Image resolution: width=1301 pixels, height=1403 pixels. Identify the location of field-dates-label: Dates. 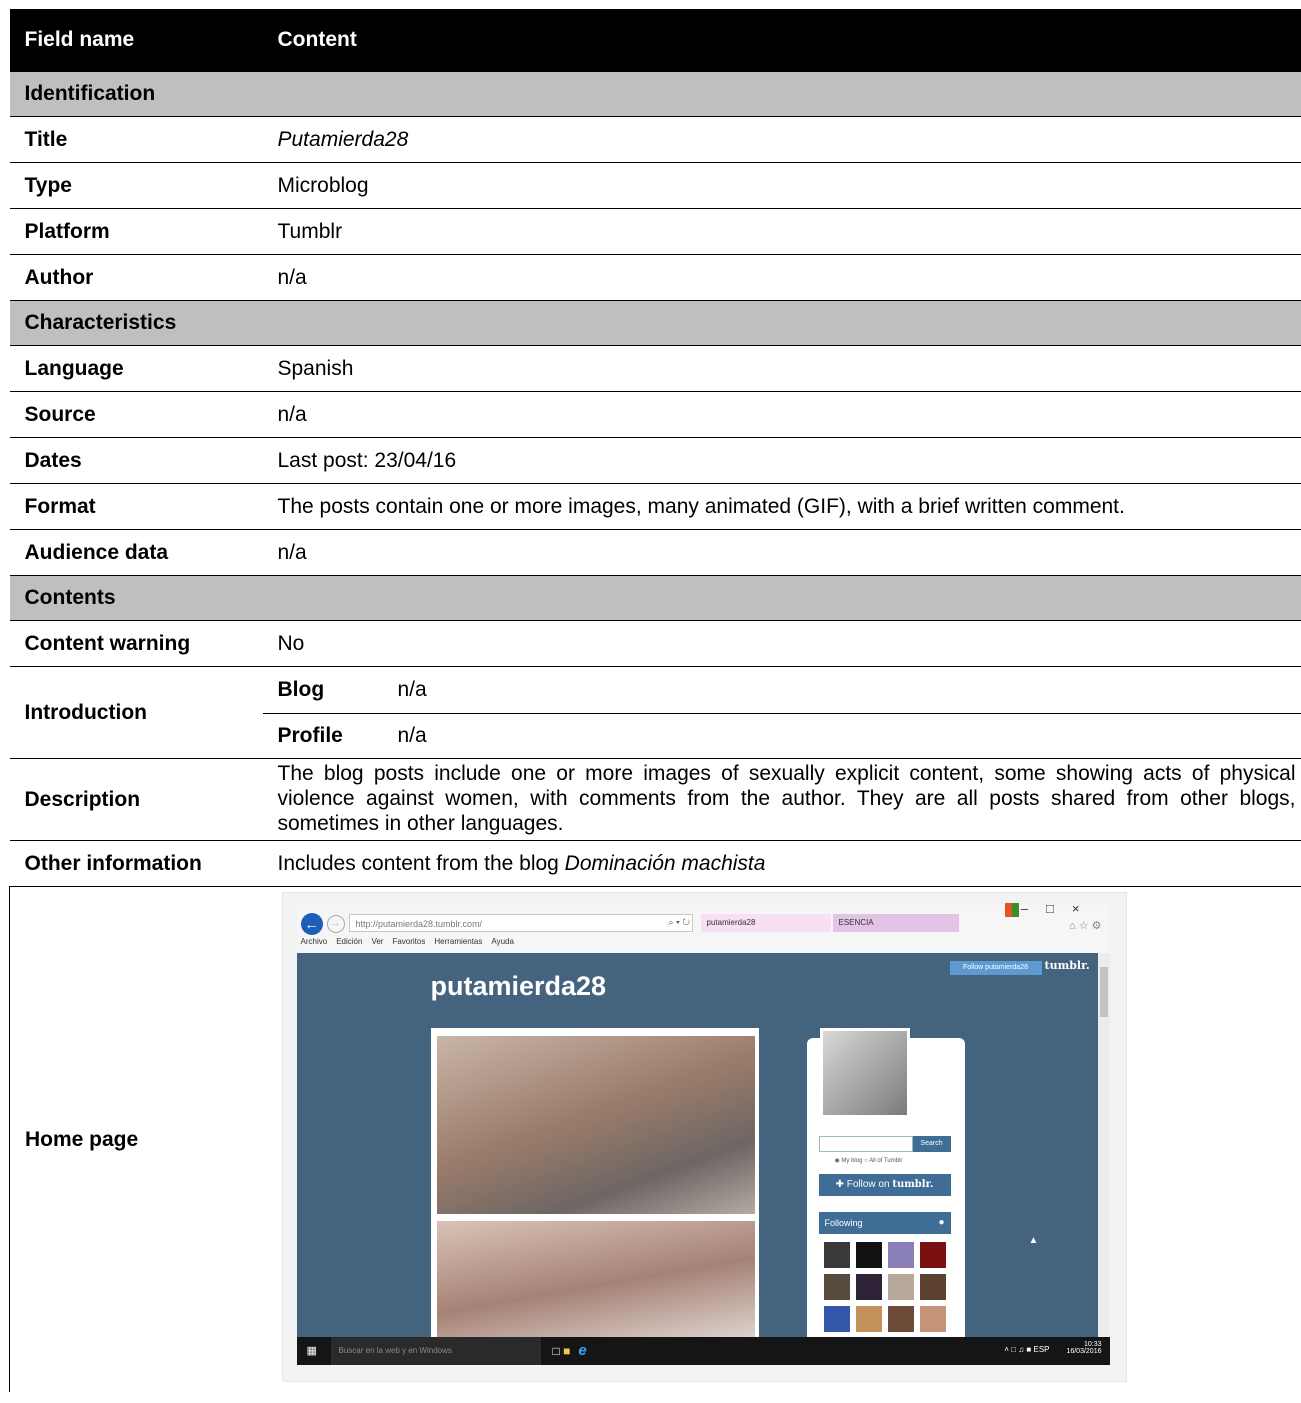
(136, 460).